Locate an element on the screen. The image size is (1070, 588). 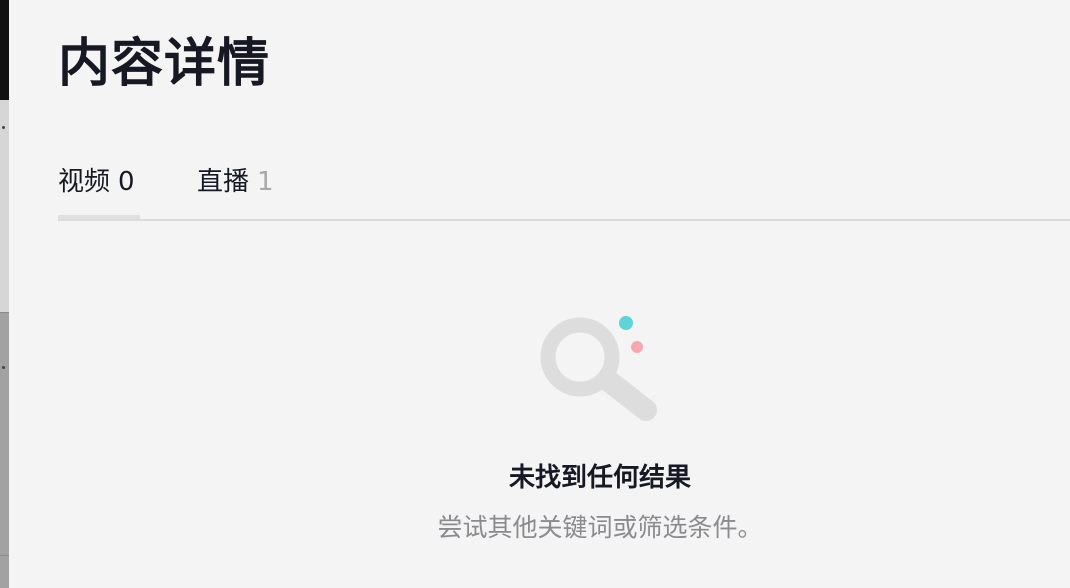
search-empty-icon-graphic is located at coordinates (598, 368).